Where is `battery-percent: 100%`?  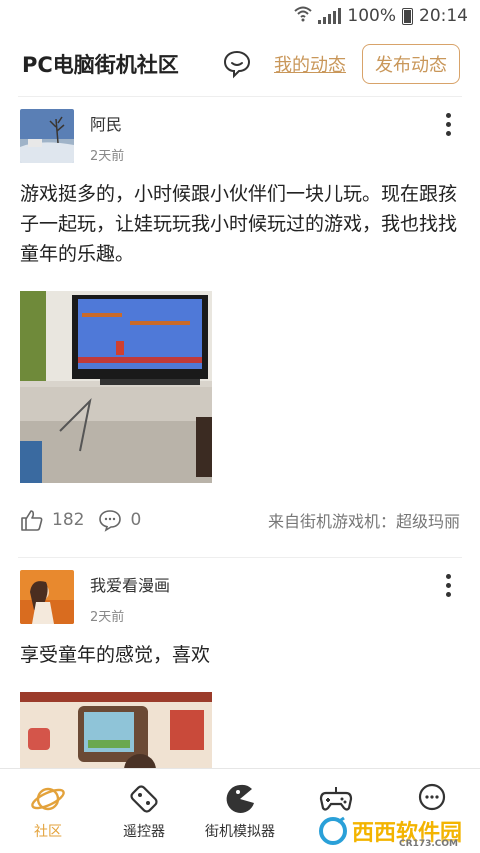 battery-percent: 100% is located at coordinates (371, 16).